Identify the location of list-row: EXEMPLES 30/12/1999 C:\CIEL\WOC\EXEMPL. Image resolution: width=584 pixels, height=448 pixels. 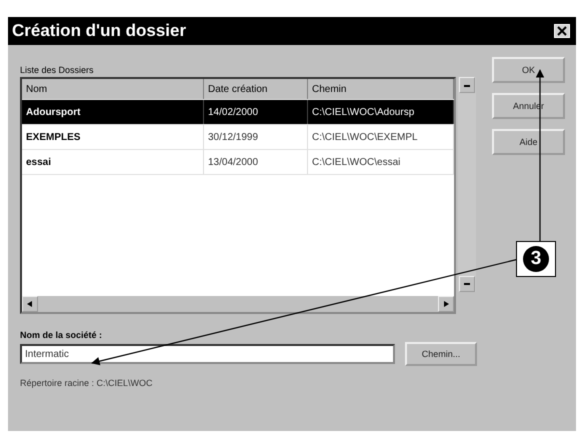
(238, 137).